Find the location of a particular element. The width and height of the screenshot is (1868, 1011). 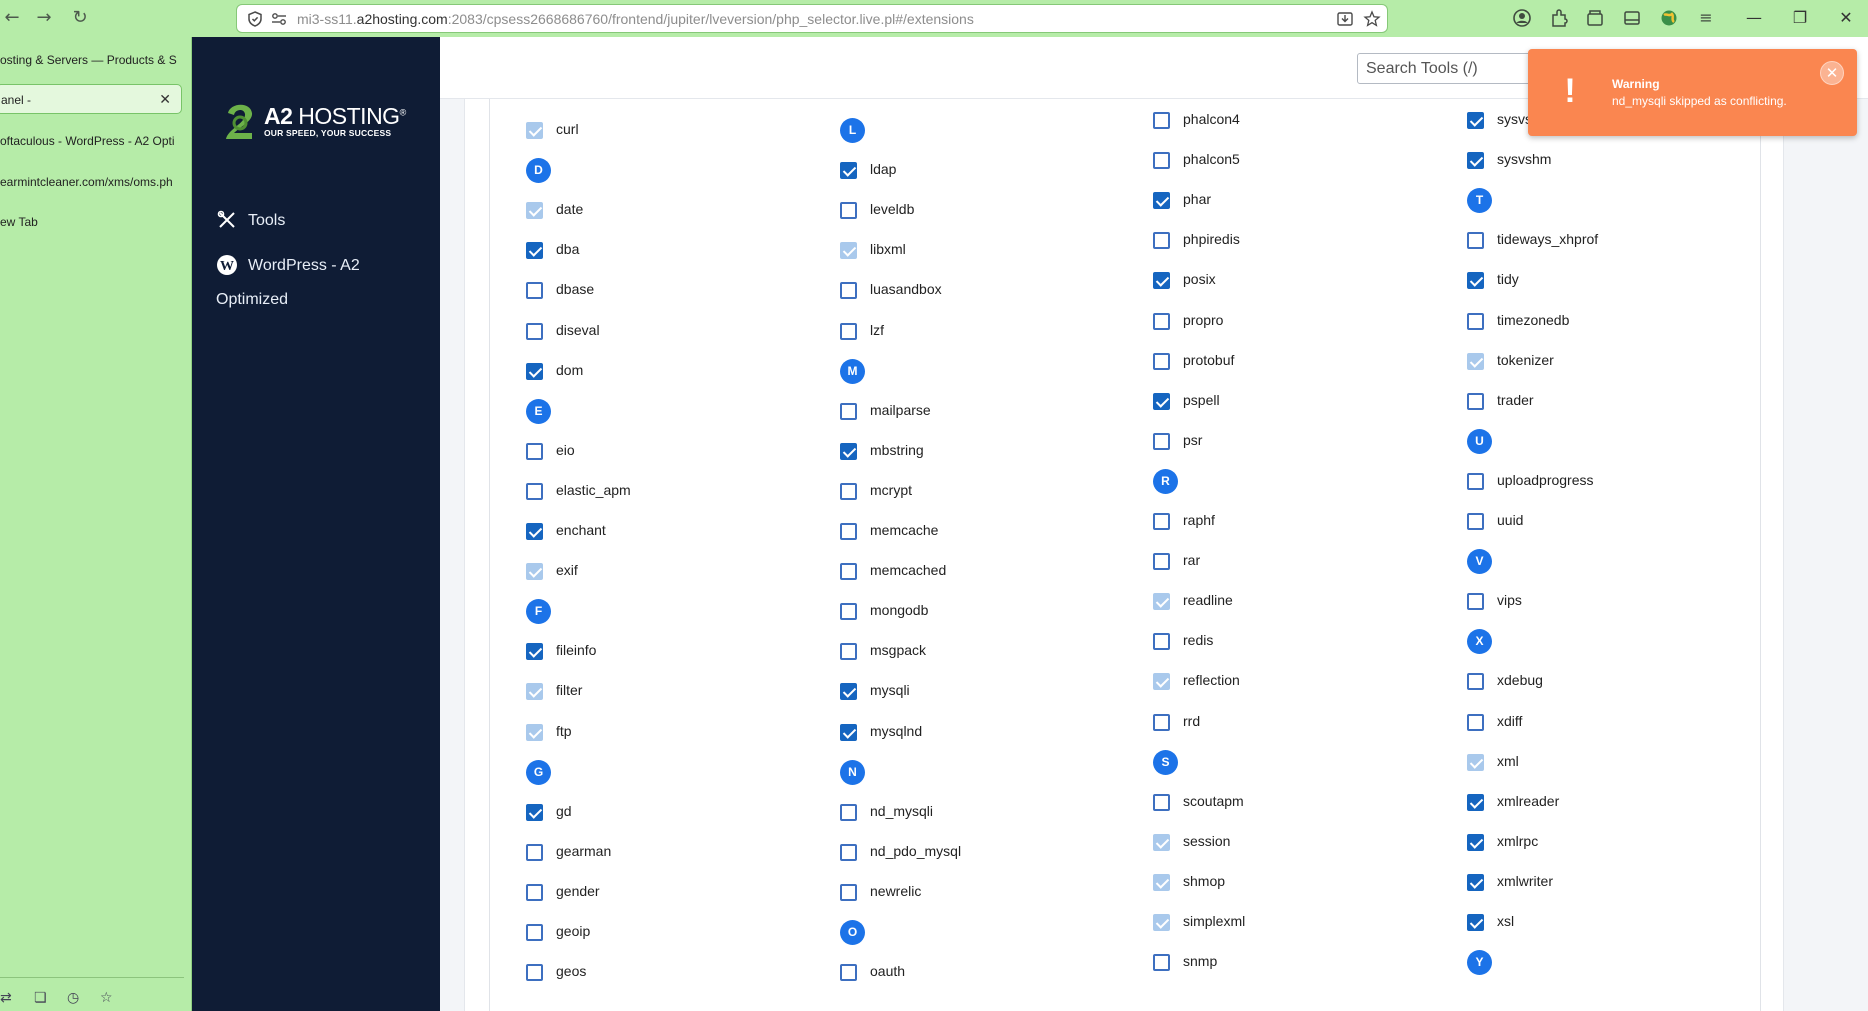

restore-icon: ❐ is located at coordinates (1800, 18).